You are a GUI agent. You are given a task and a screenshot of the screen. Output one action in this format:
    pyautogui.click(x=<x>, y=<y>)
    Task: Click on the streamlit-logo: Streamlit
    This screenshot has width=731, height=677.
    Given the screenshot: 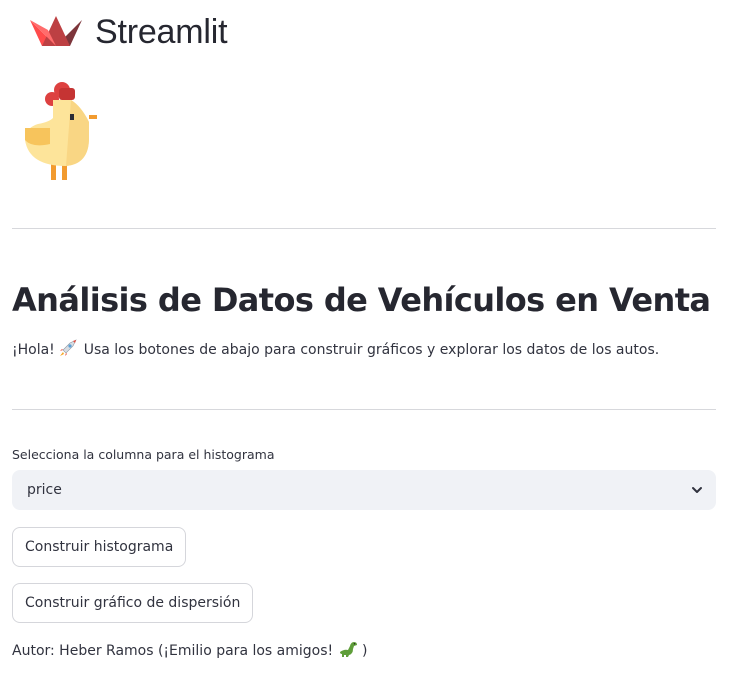 What is the action you would take?
    pyautogui.click(x=129, y=32)
    